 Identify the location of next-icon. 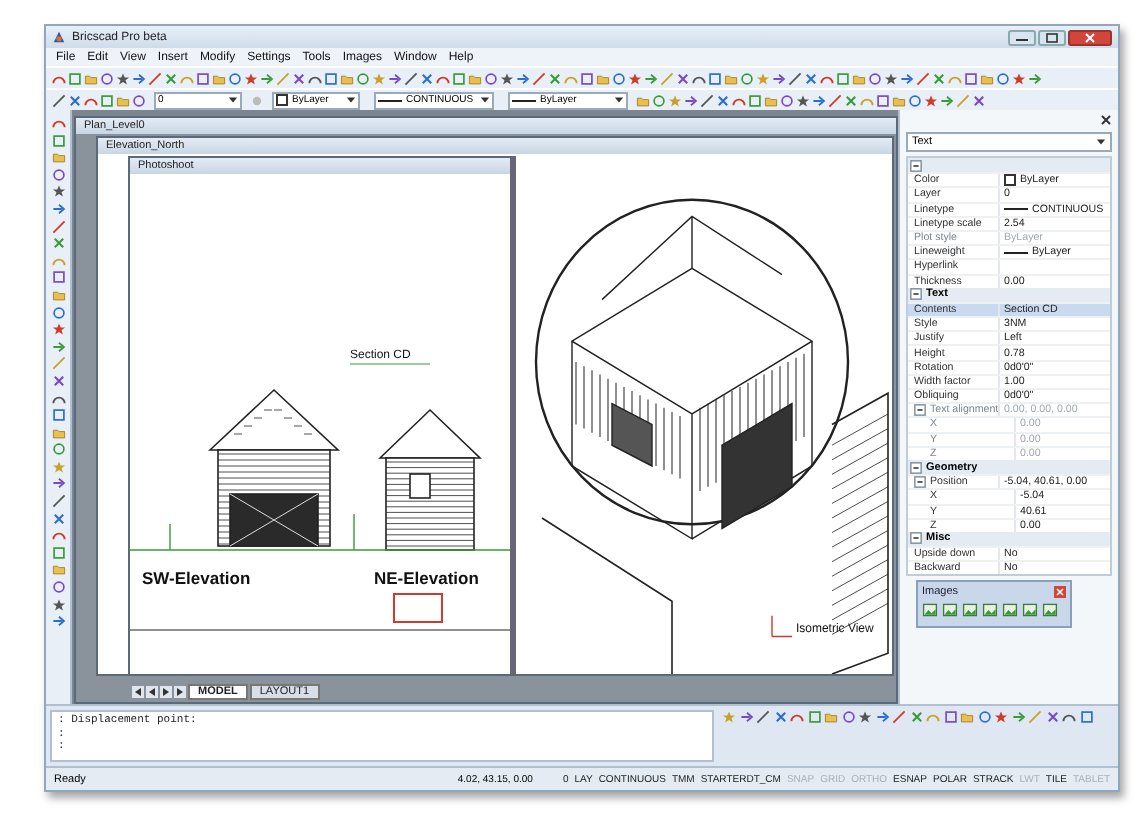
(166, 692).